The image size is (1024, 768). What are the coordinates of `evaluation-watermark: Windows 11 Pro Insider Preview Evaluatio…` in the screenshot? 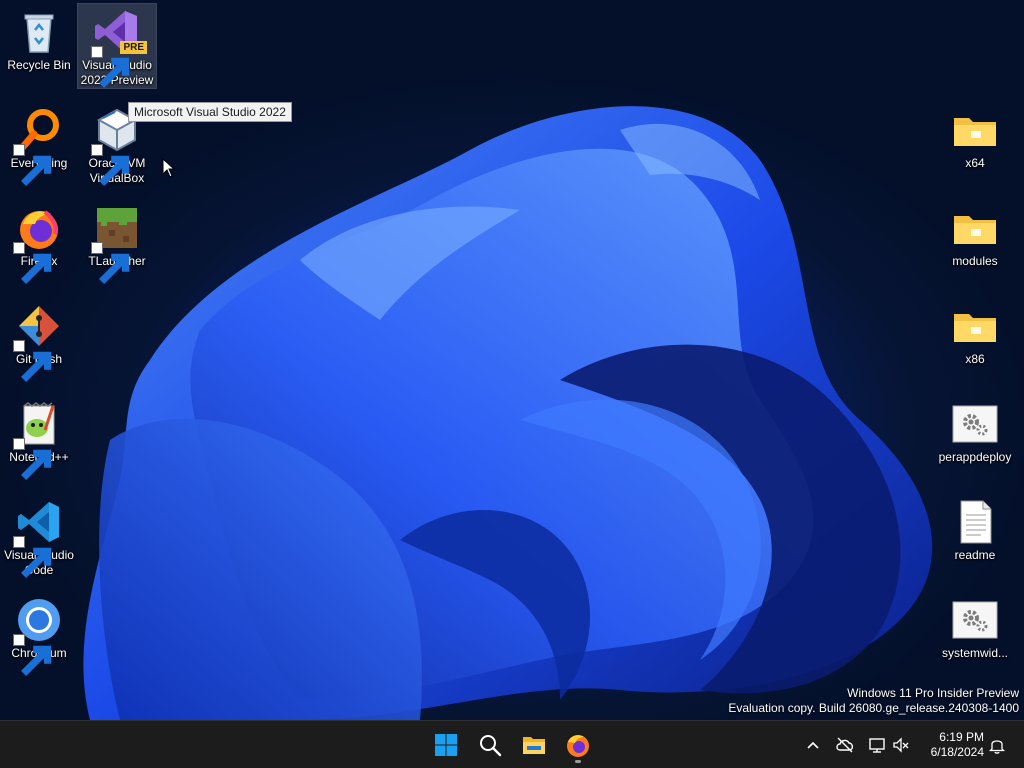 It's located at (873, 701).